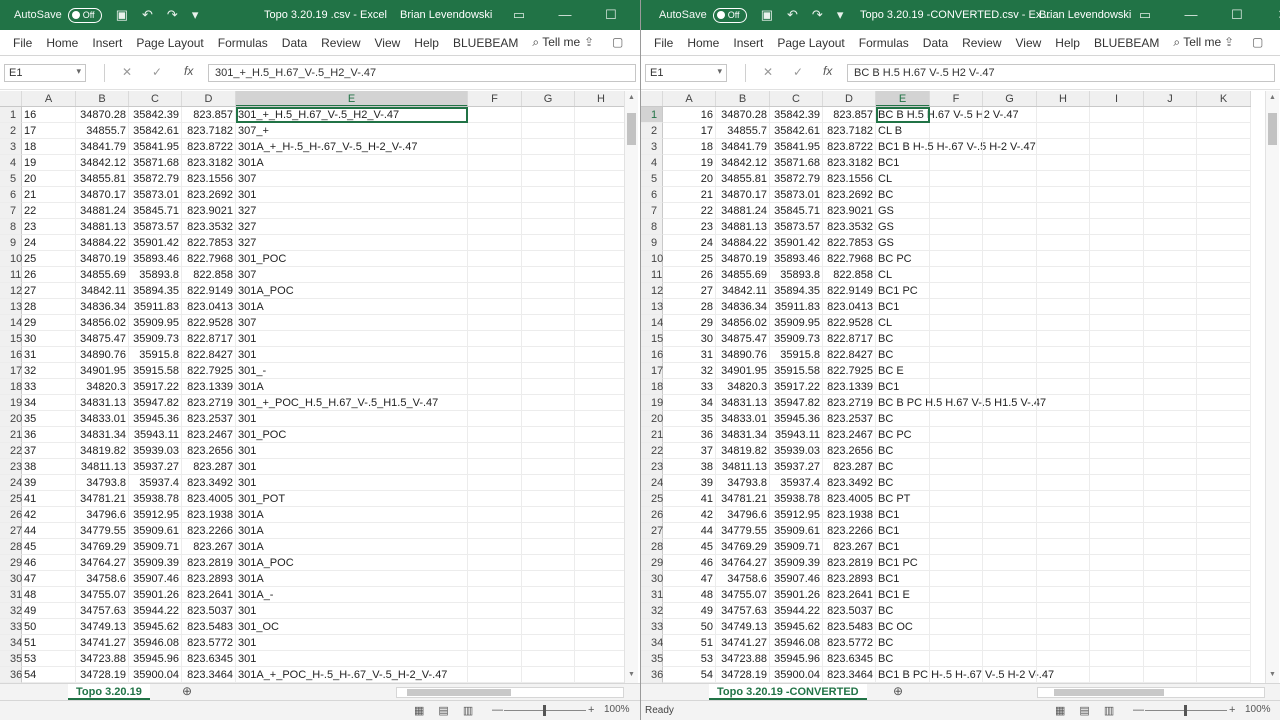 The width and height of the screenshot is (1280, 720). I want to click on cell-b35: 34723.88, so click(743, 659).